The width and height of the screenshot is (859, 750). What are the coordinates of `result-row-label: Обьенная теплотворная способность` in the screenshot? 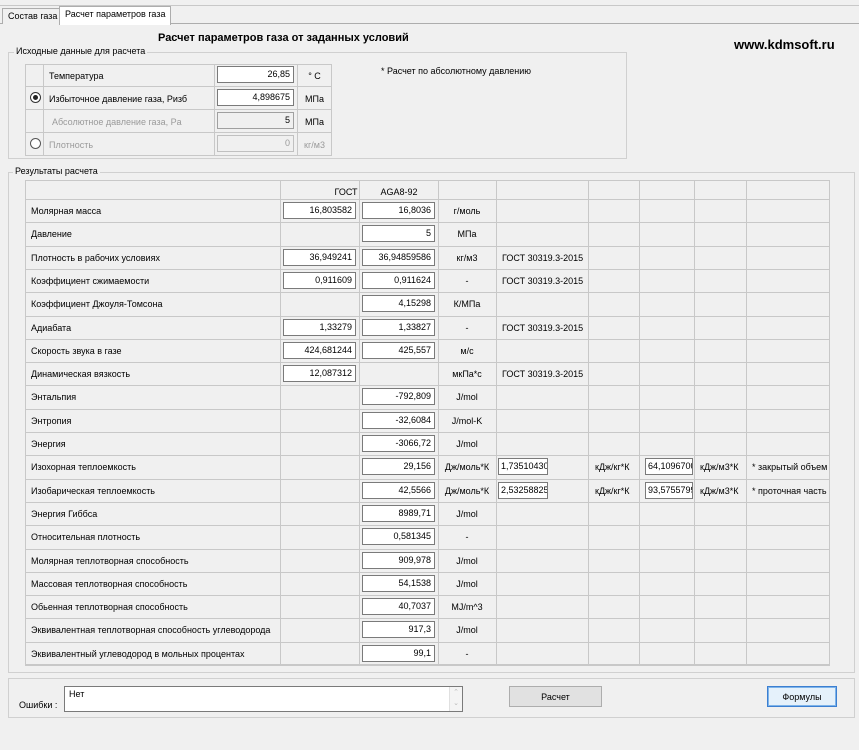 It's located at (109, 607).